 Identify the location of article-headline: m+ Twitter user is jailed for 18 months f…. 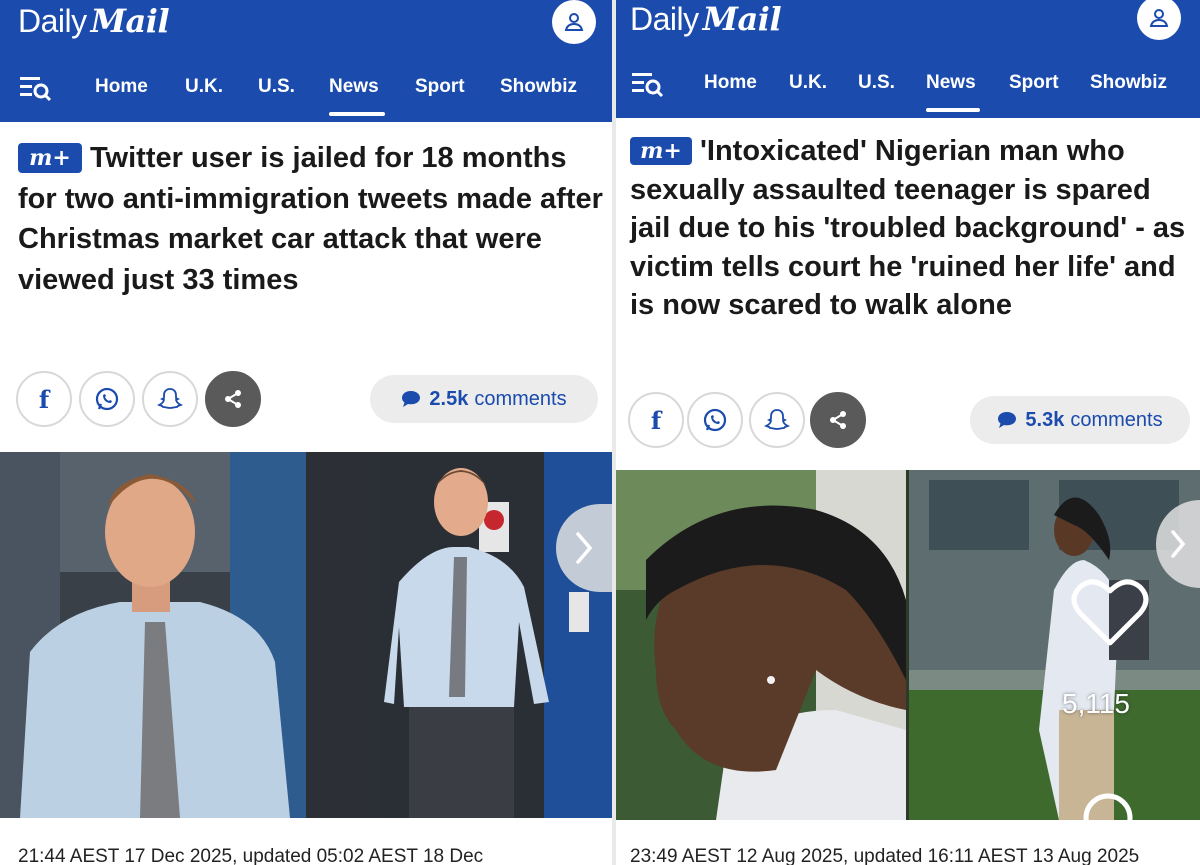
(310, 219).